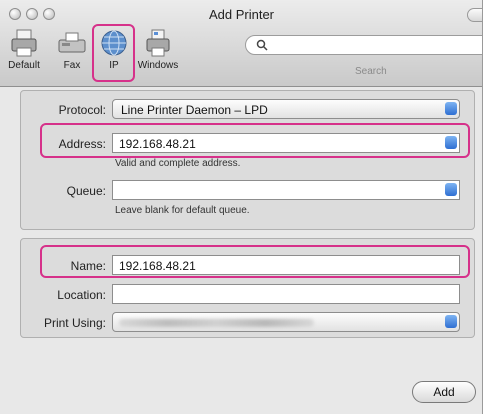  I want to click on toolbar-item-fax: Fax, so click(72, 56).